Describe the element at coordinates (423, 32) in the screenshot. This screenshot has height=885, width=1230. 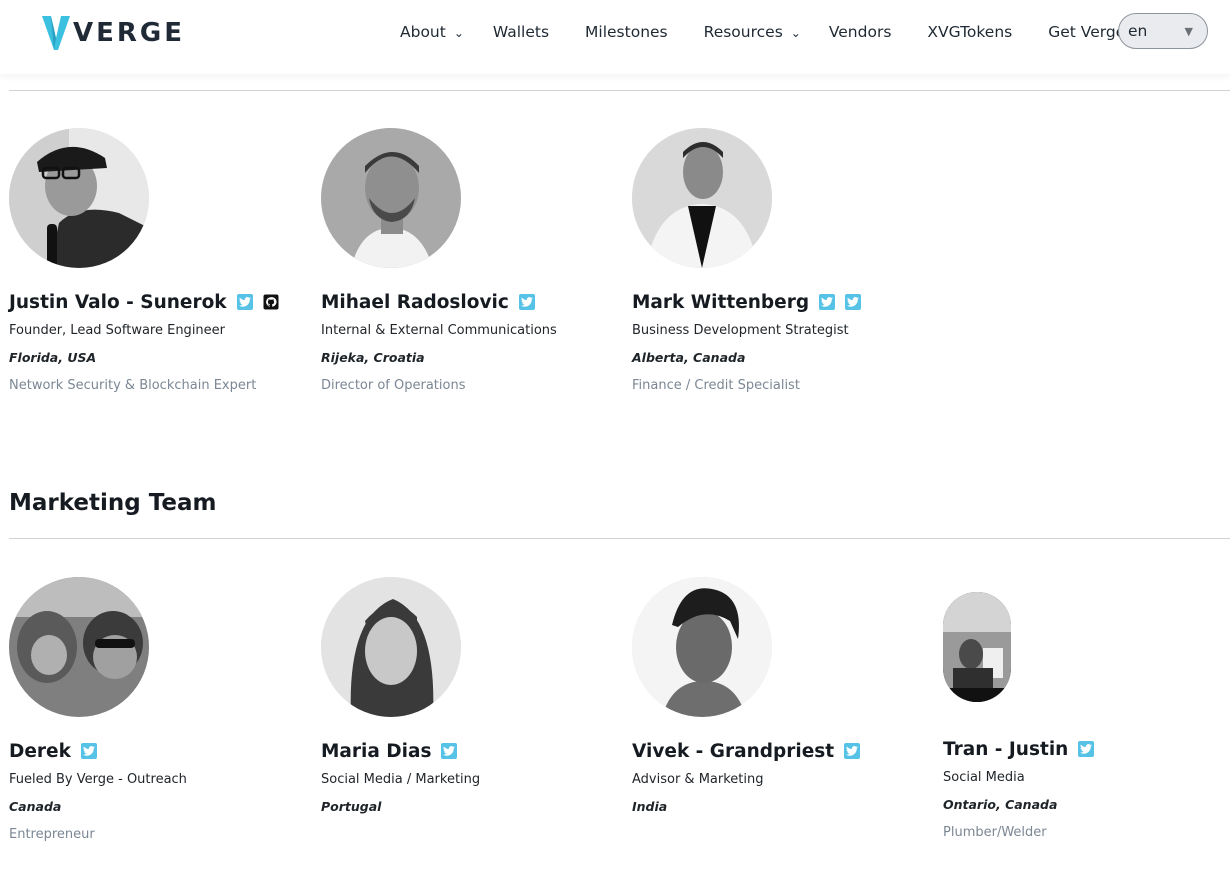
I see `nav-about-label: About` at that location.